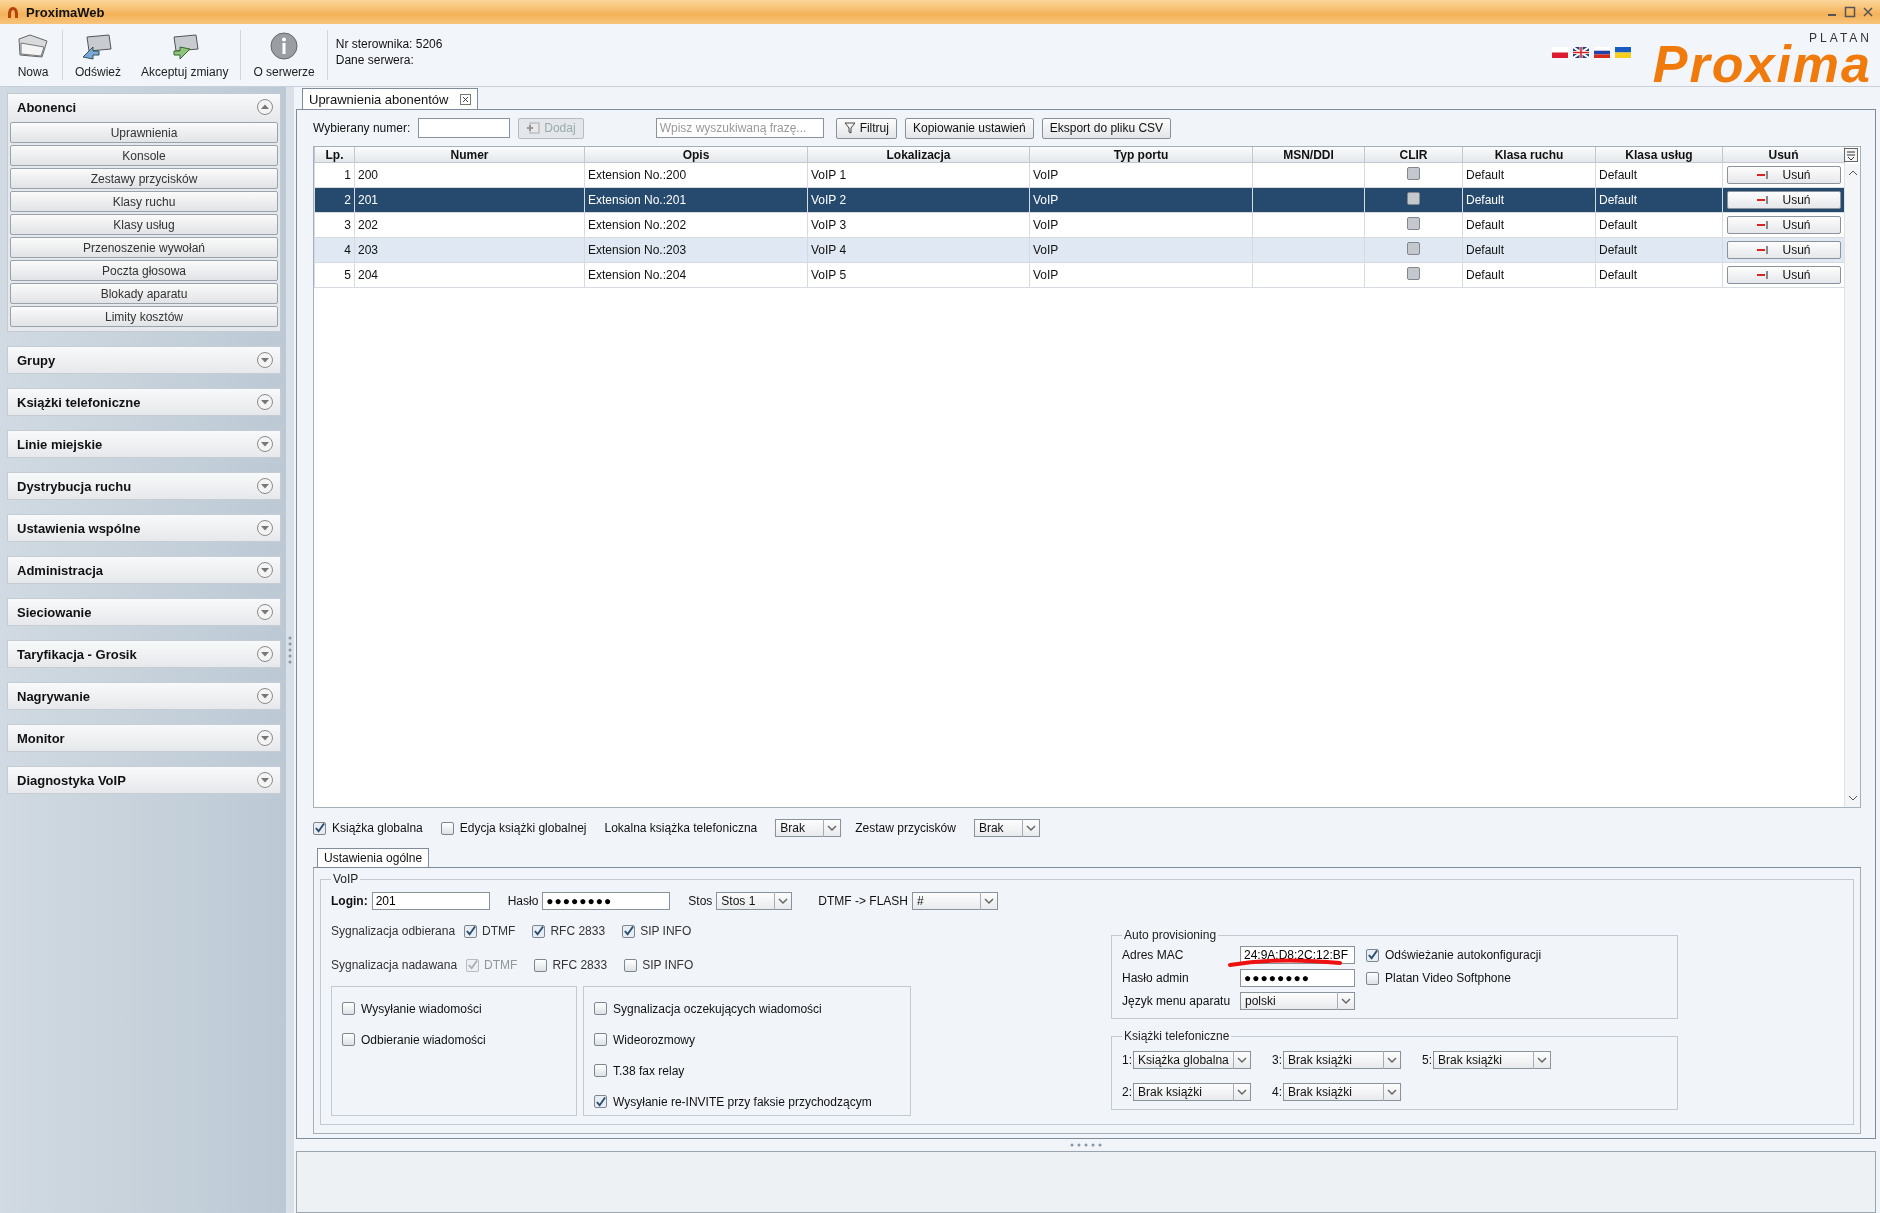 Image resolution: width=1880 pixels, height=1213 pixels. Describe the element at coordinates (1529, 155) in the screenshot. I see `column-header: Klasa ruchu` at that location.